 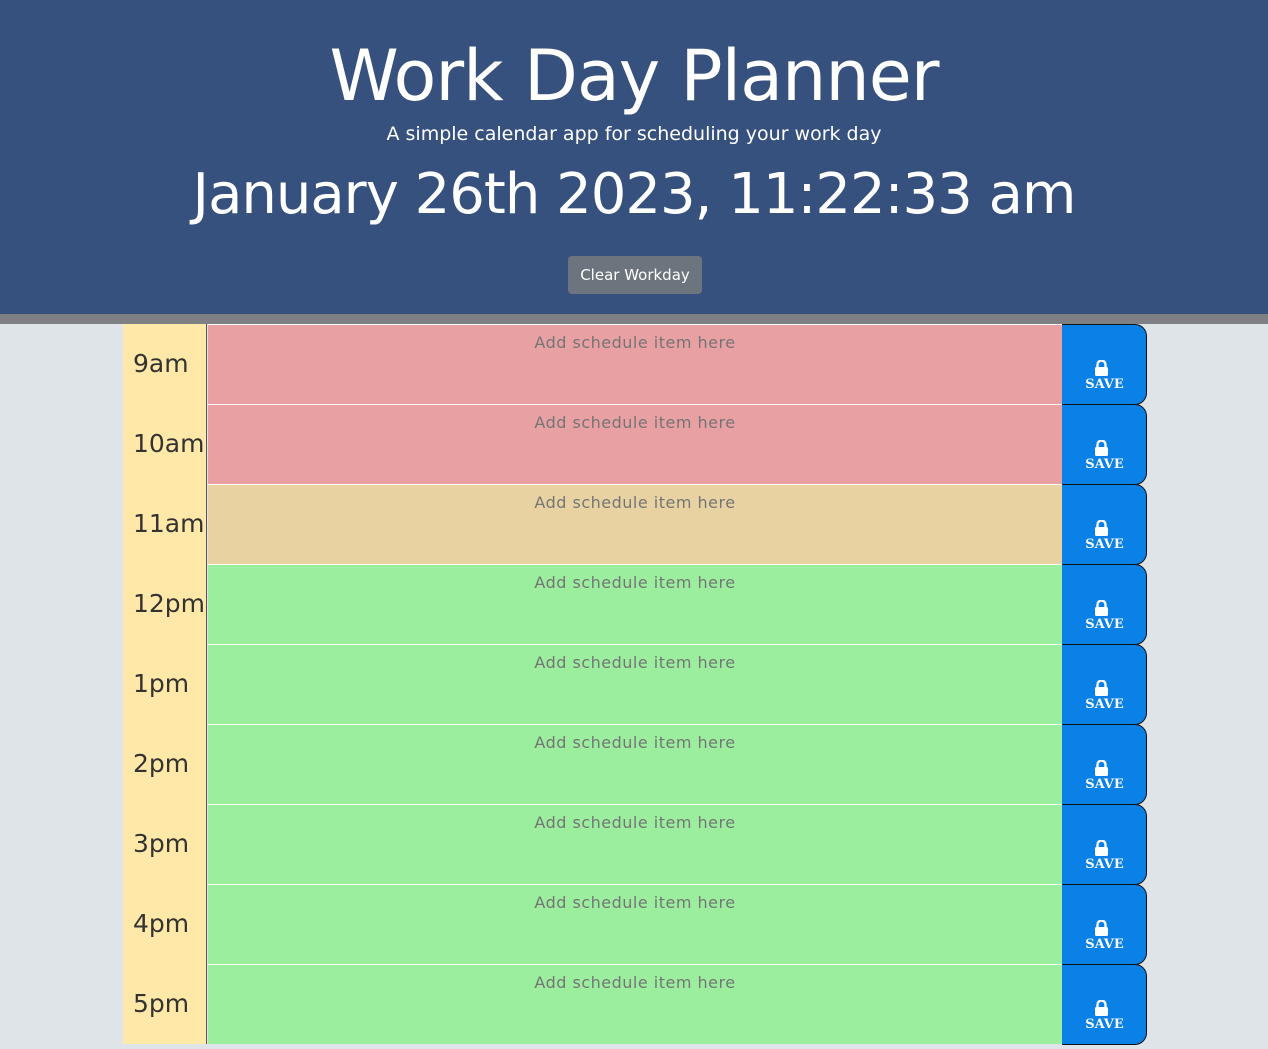 I want to click on hour-label: 2pm, so click(x=161, y=763).